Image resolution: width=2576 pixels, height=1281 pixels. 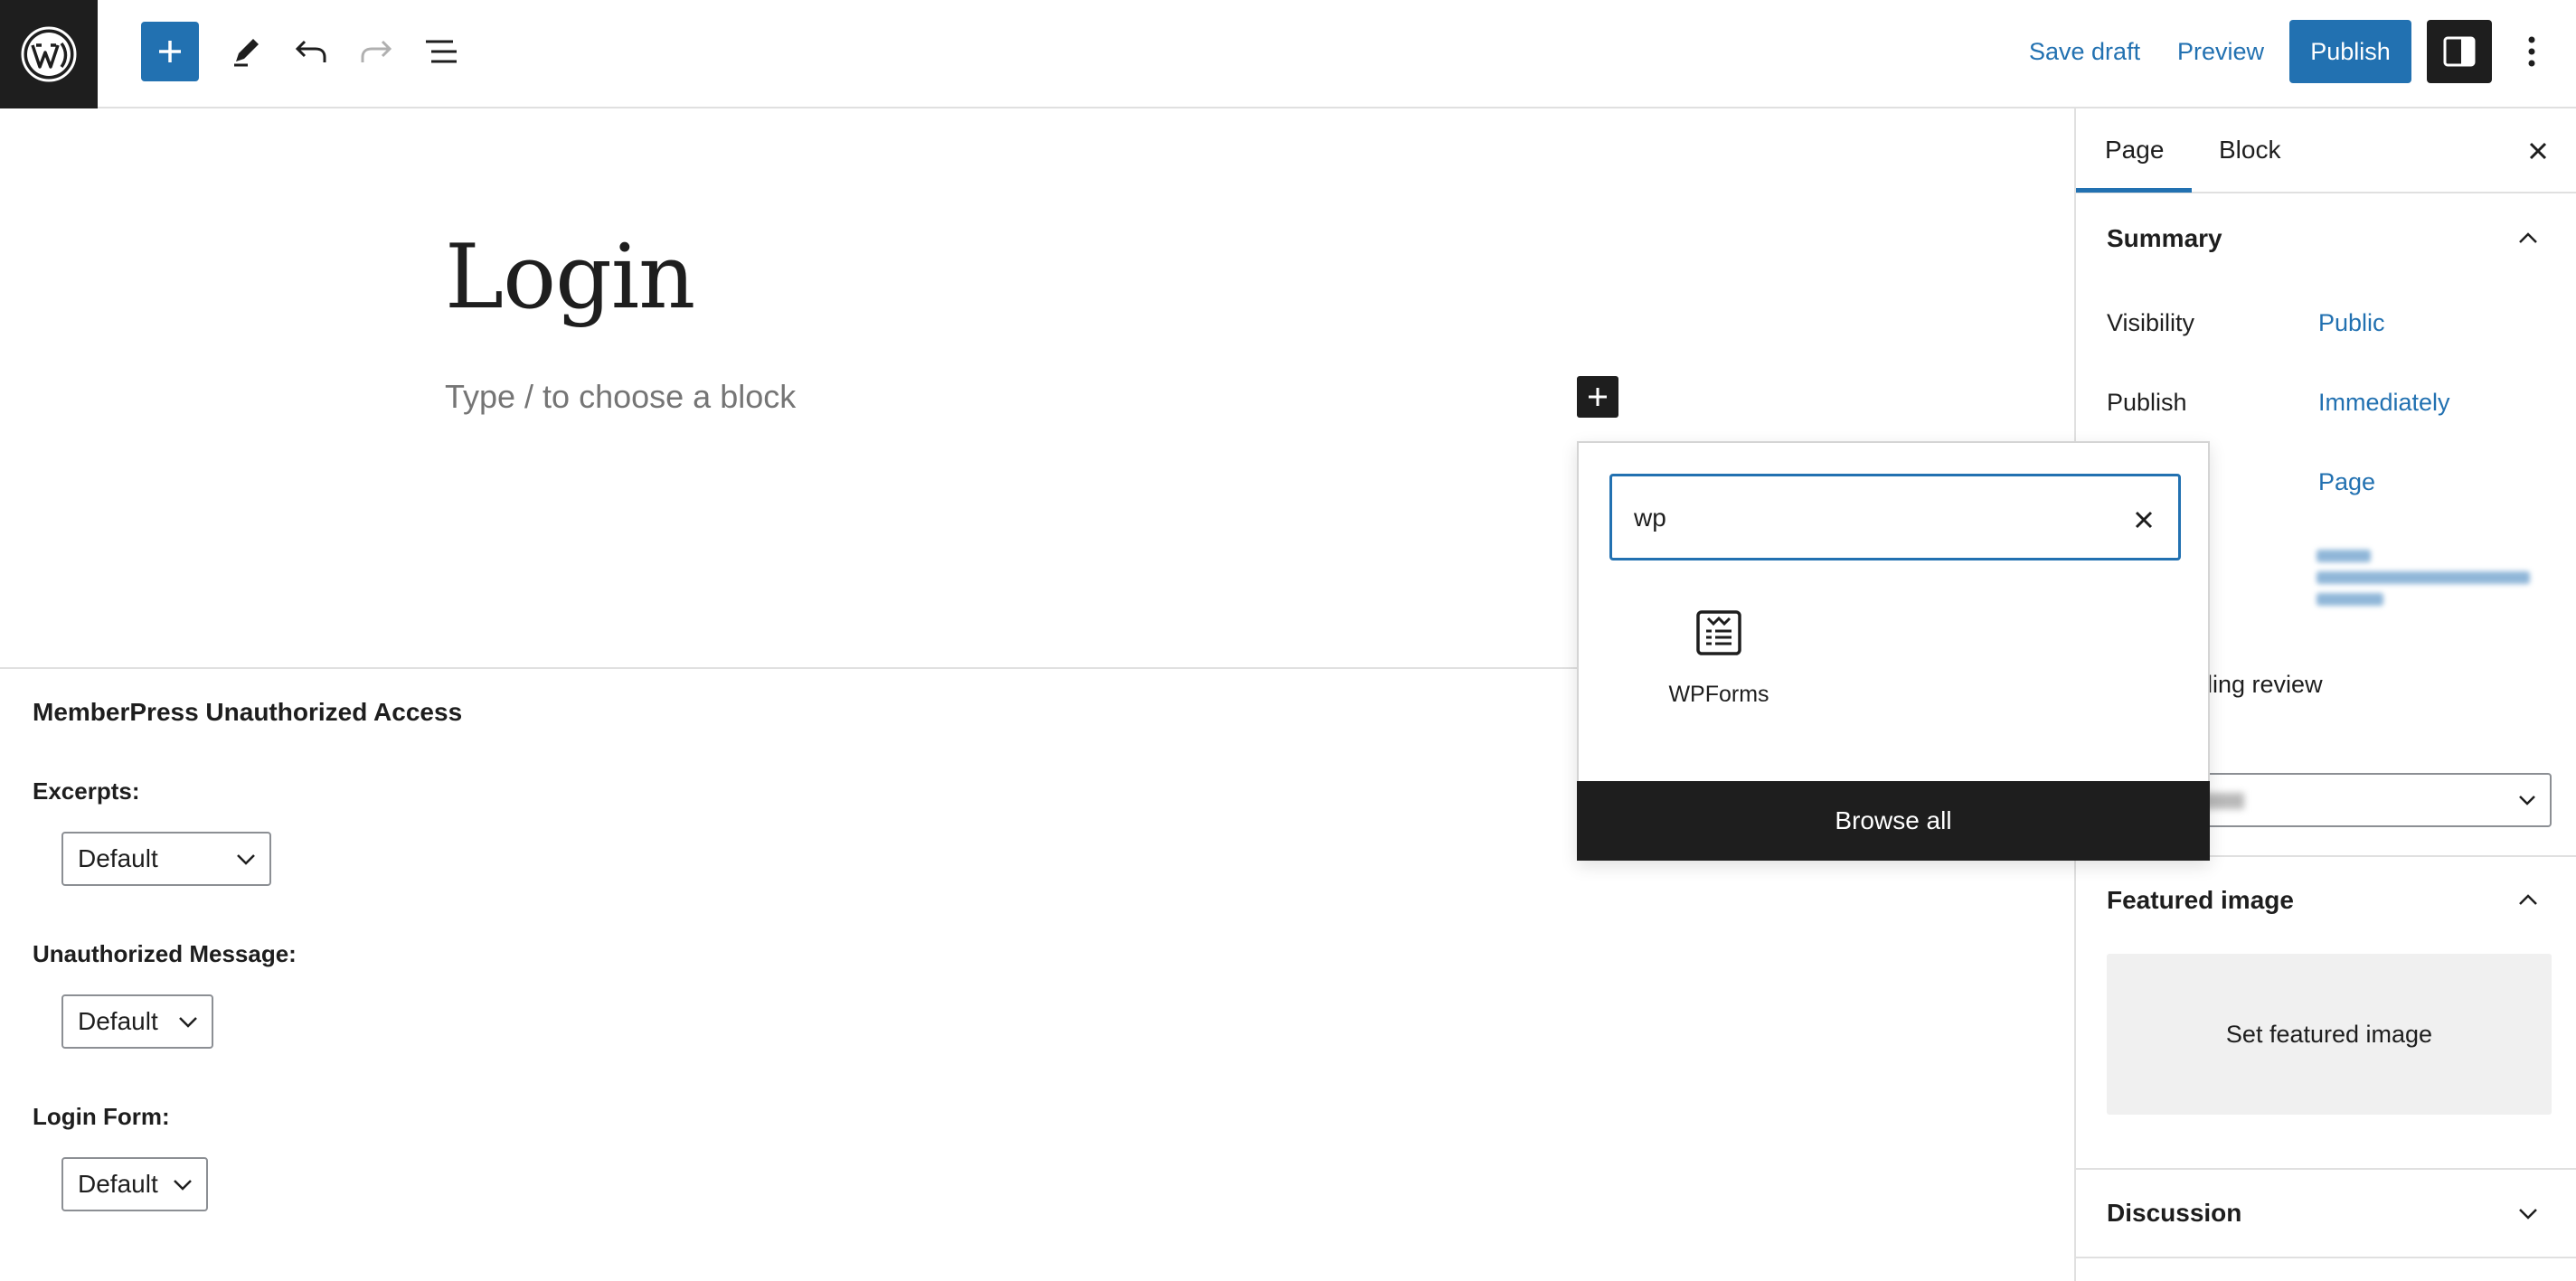 I want to click on list-view-icon, so click(x=441, y=51).